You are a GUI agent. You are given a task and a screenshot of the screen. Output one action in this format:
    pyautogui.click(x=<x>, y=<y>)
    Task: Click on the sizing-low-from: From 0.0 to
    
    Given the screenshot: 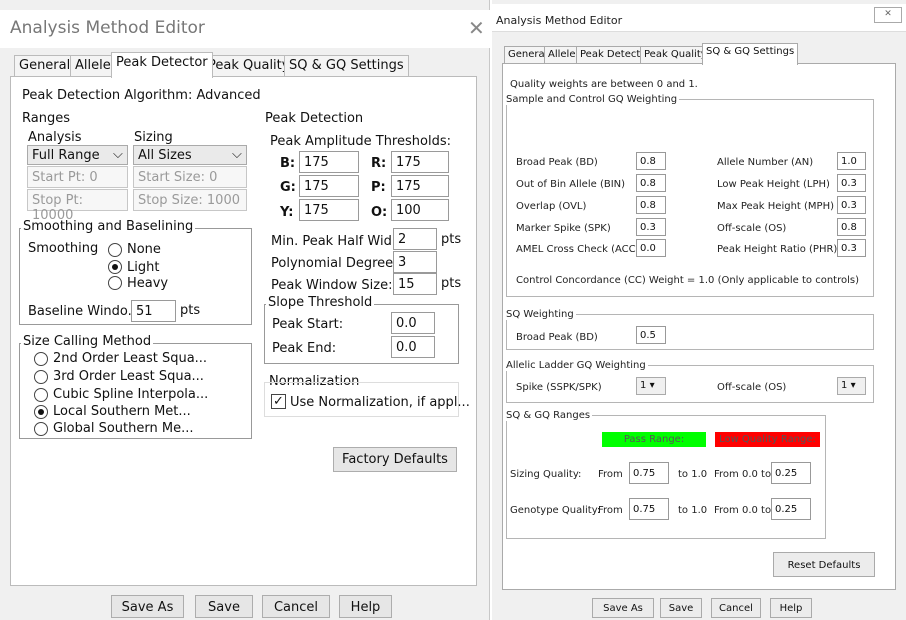 What is the action you would take?
    pyautogui.click(x=743, y=474)
    